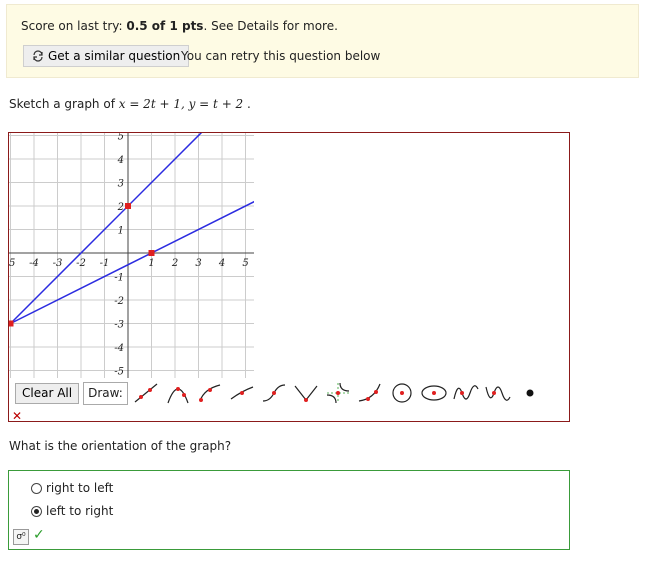 The image size is (653, 561). Describe the element at coordinates (74, 26) in the screenshot. I see `score-prefix: Score on last try:` at that location.